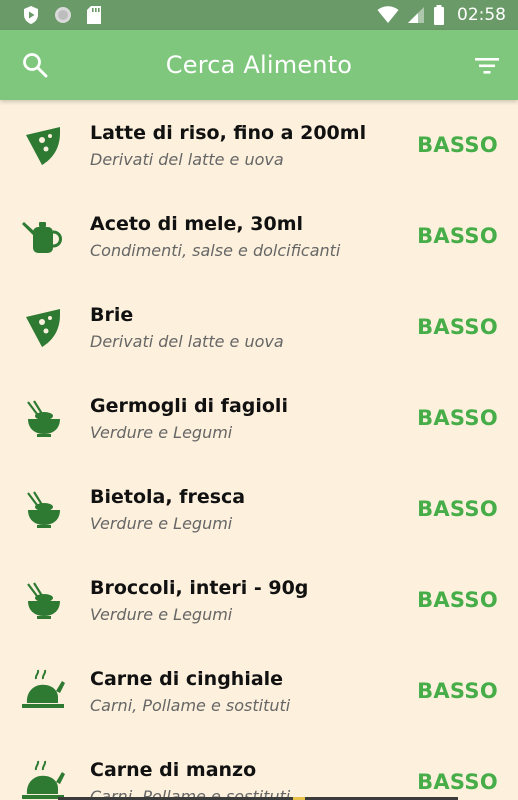 This screenshot has height=800, width=518. Describe the element at coordinates (259, 327) in the screenshot. I see `food-row: Brie Derivati del latte e uova BASSO` at that location.